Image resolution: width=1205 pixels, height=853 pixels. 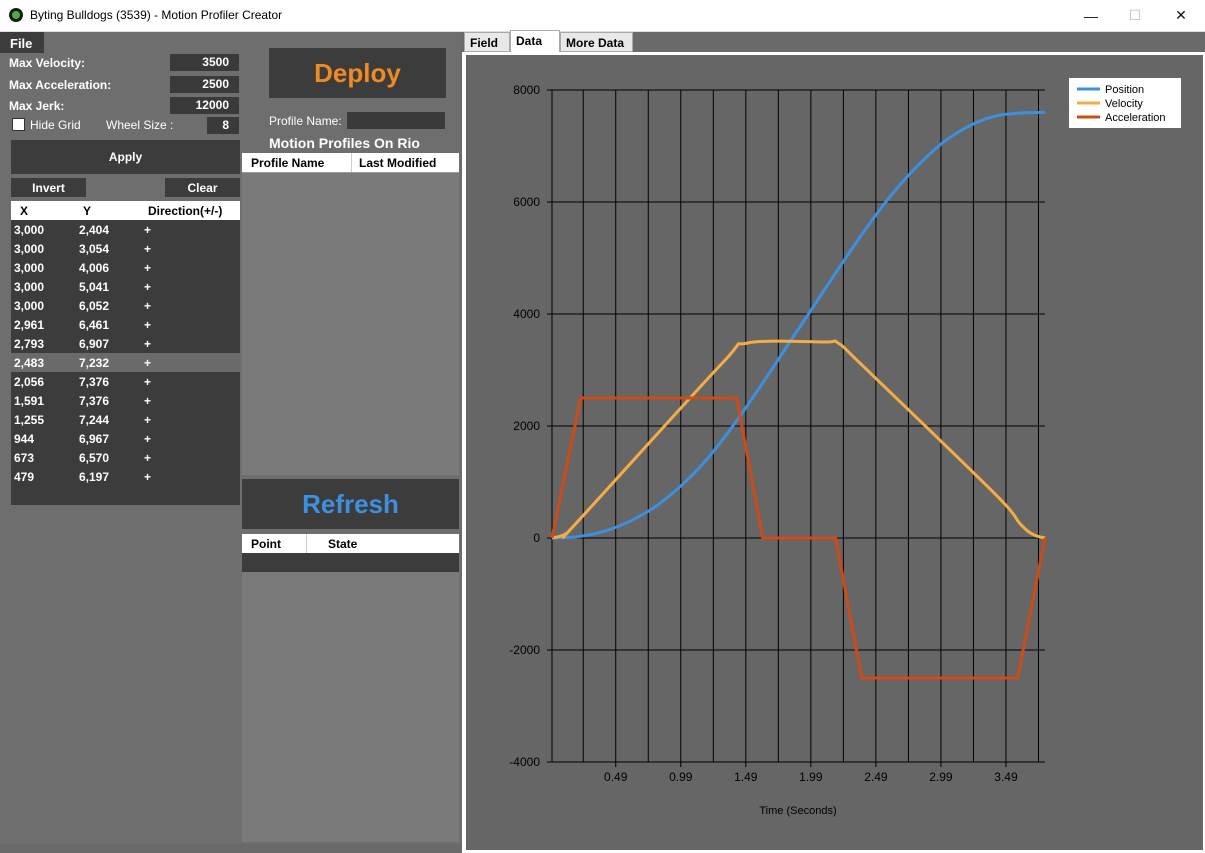 What do you see at coordinates (487, 42) in the screenshot?
I see `tab-field: Field` at bounding box center [487, 42].